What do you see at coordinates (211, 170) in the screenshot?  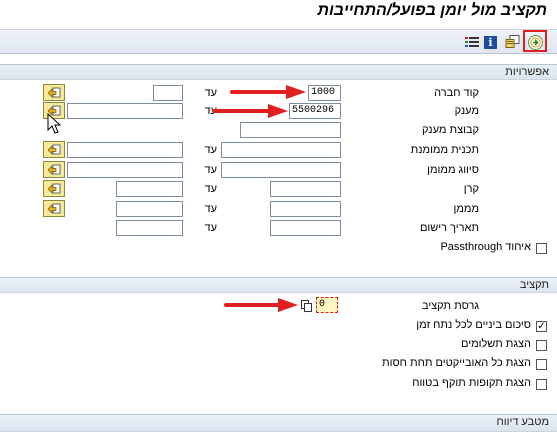 I see `sponsored-class-to-label: עד` at bounding box center [211, 170].